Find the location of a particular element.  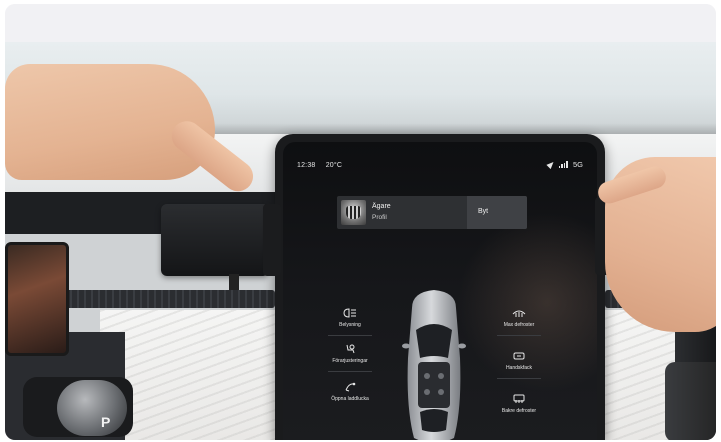

rear-defrost-icon is located at coordinates (519, 398).